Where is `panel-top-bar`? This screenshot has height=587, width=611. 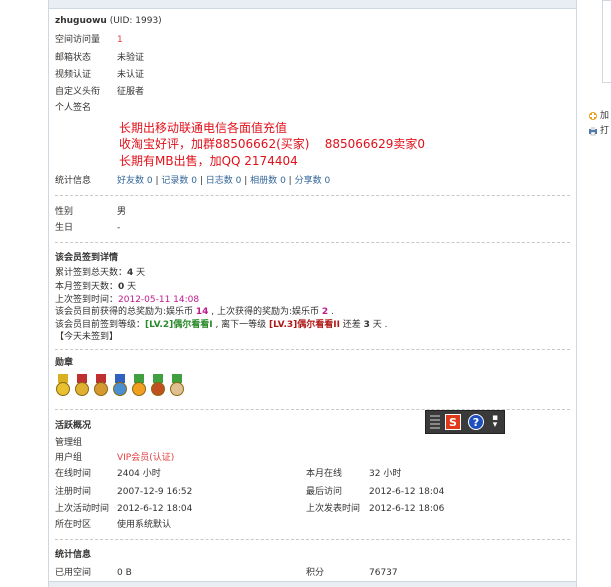 panel-top-bar is located at coordinates (312, 4).